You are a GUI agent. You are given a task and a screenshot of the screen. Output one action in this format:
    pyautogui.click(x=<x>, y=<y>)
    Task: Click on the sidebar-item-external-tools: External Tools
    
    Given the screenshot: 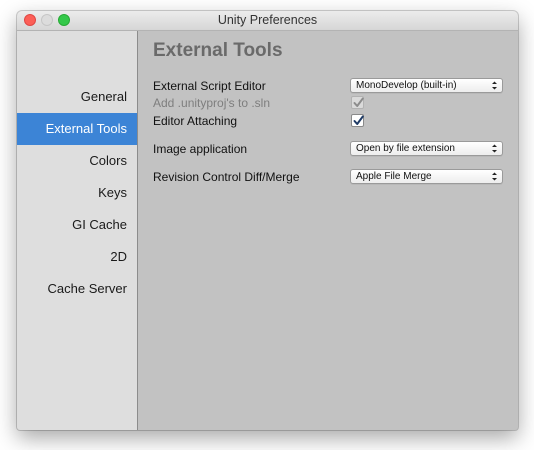 What is the action you would take?
    pyautogui.click(x=77, y=129)
    